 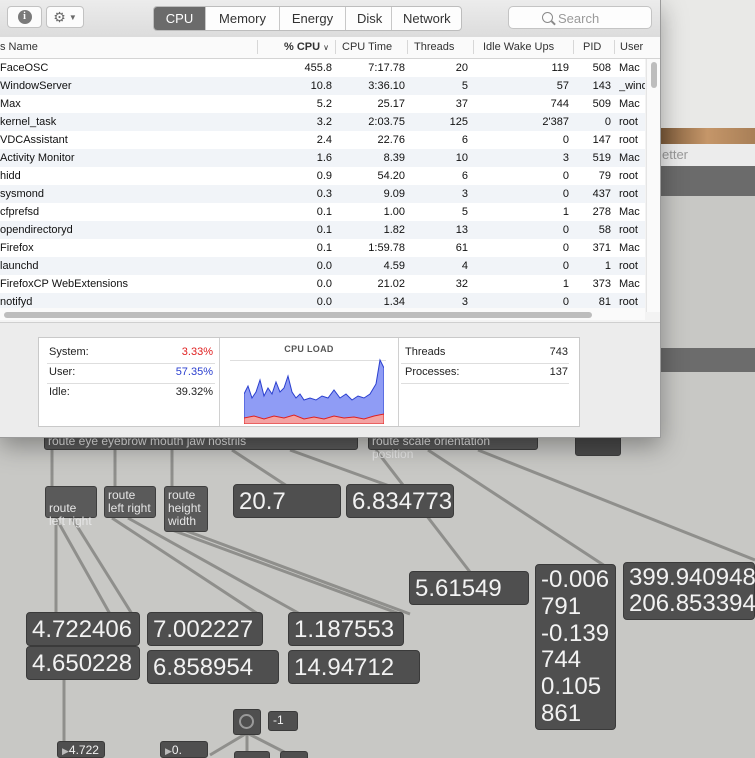 What do you see at coordinates (65, 751) in the screenshot?
I see `number-triangle-icon: ▶` at bounding box center [65, 751].